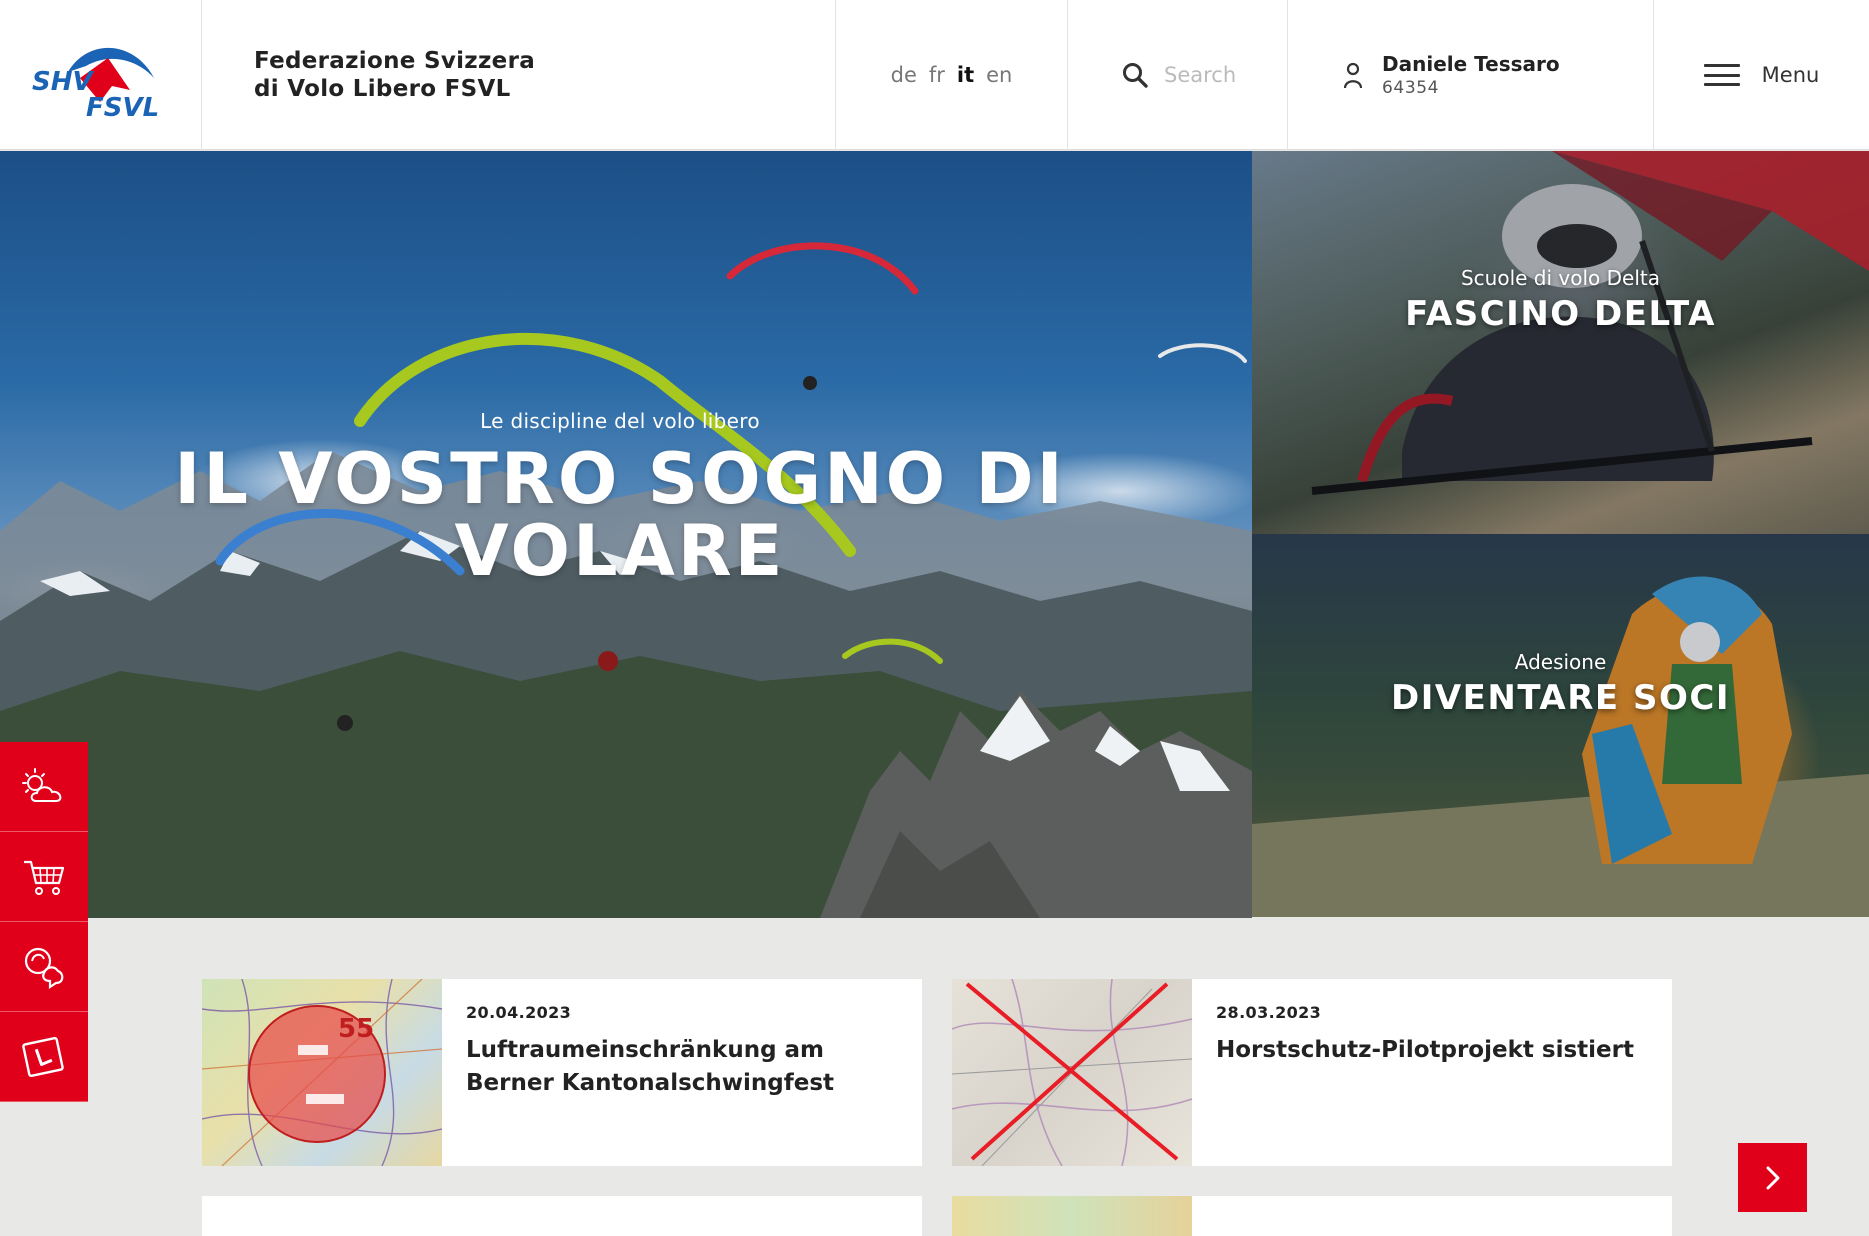  Describe the element at coordinates (620, 515) in the screenshot. I see `hero-title: IL VOSTRO SOGNO DI VOLARE` at that location.